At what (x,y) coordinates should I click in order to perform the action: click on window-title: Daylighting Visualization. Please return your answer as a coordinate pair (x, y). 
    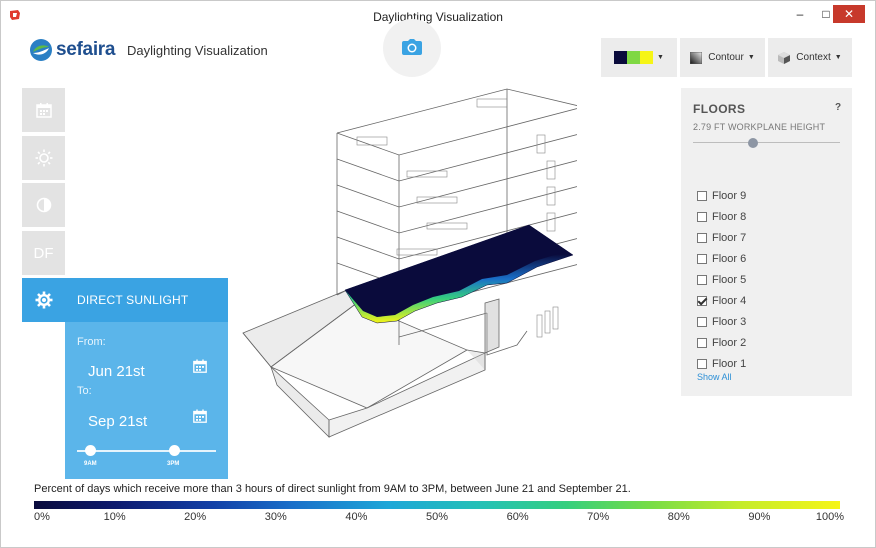
    Looking at the image, I should click on (438, 17).